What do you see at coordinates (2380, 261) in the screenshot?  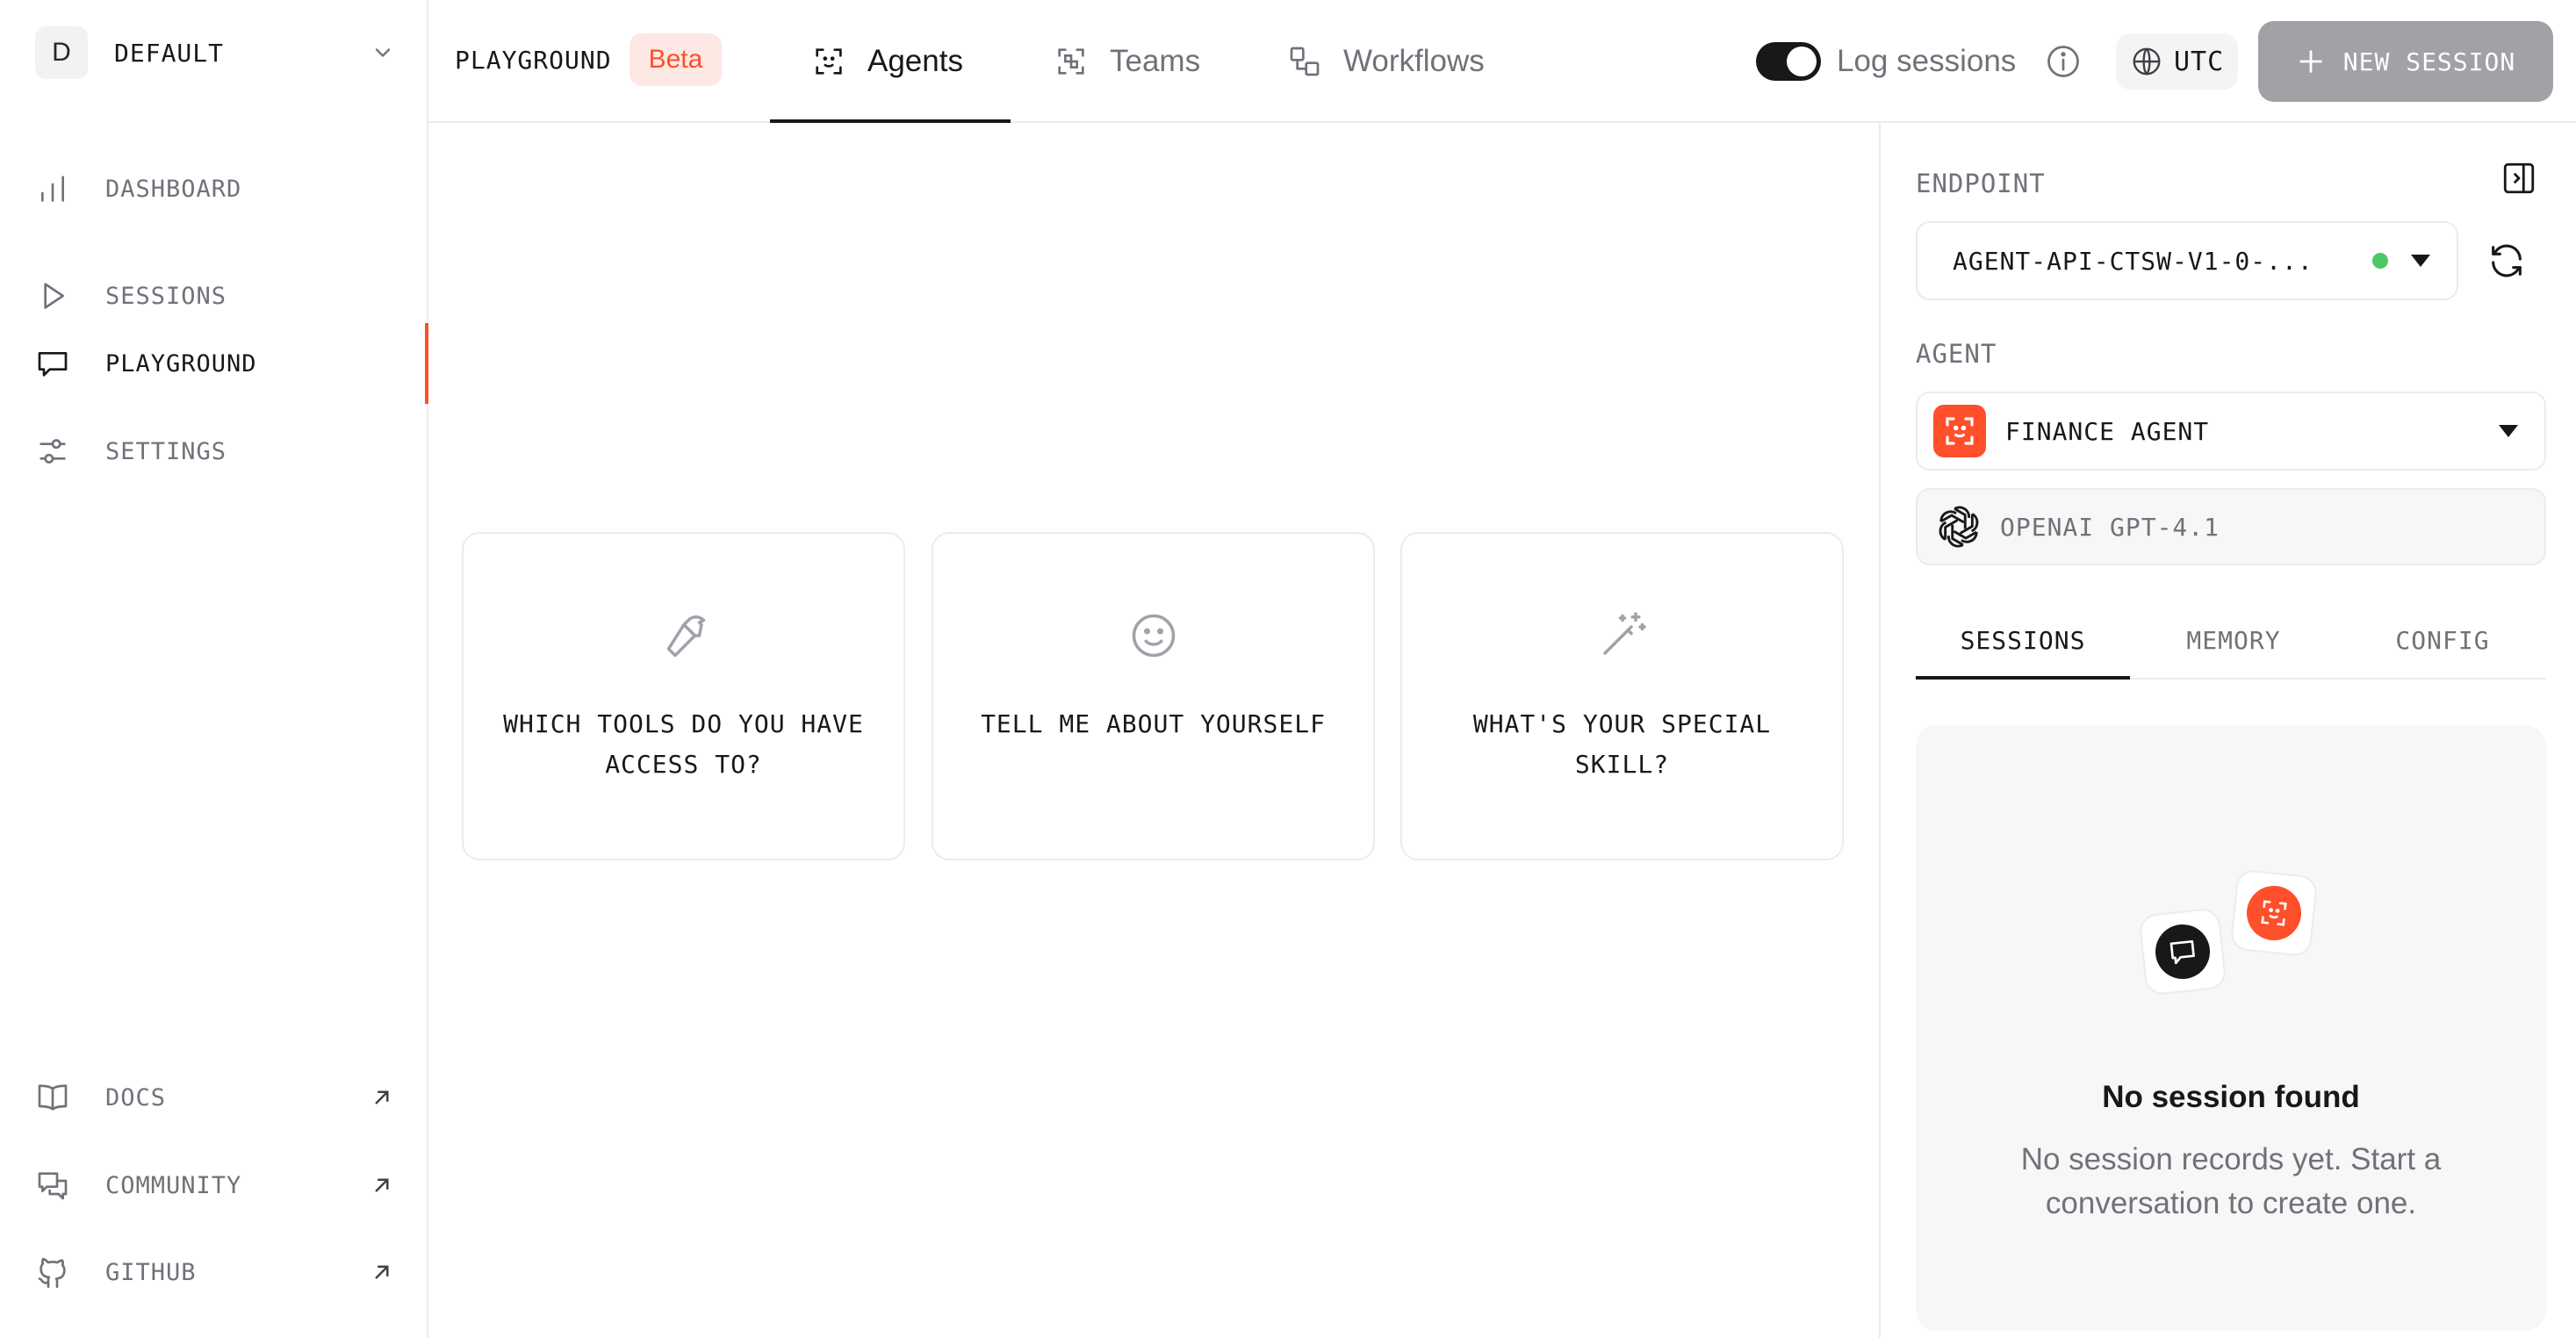 I see `endpoint-status-dot` at bounding box center [2380, 261].